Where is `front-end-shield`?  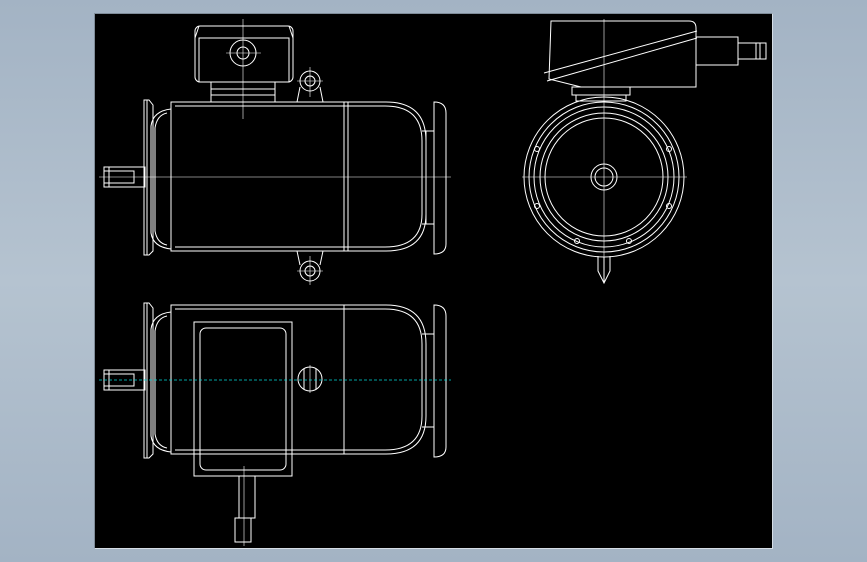
front-end-shield is located at coordinates (161, 179).